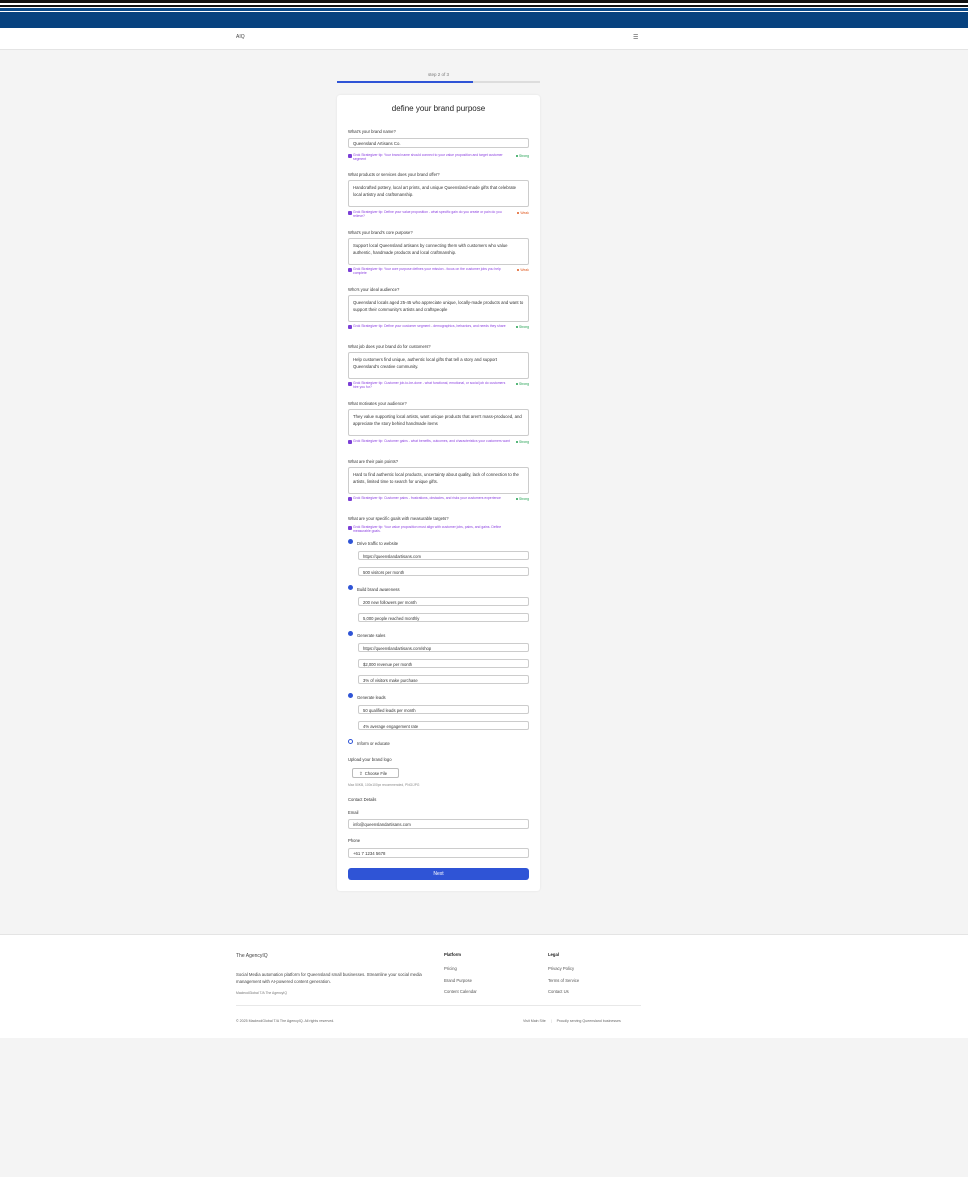 The image size is (968, 1177). I want to click on footer-link-terms: Terms of Service, so click(563, 980).